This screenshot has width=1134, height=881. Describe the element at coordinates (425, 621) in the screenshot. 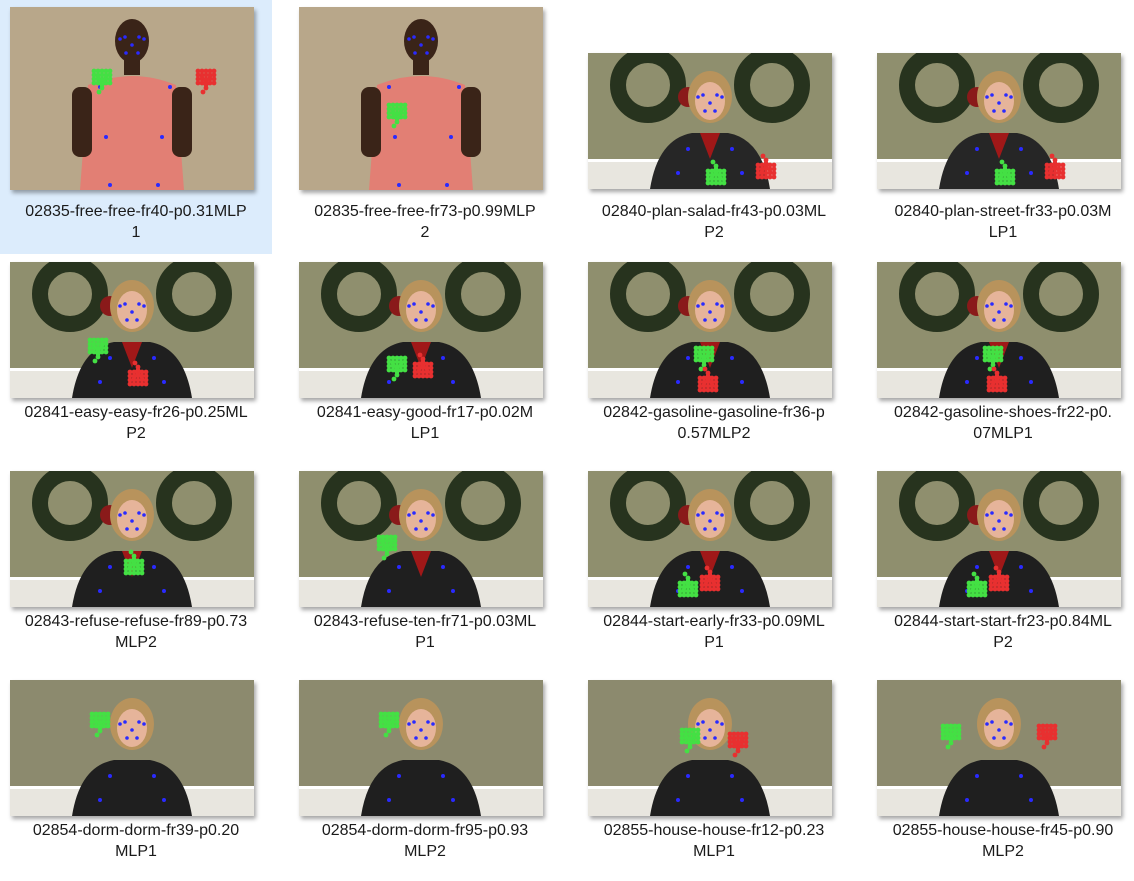

I see `file-name-line-1: 02843-refuse-ten-fr71-p0.03ML` at that location.